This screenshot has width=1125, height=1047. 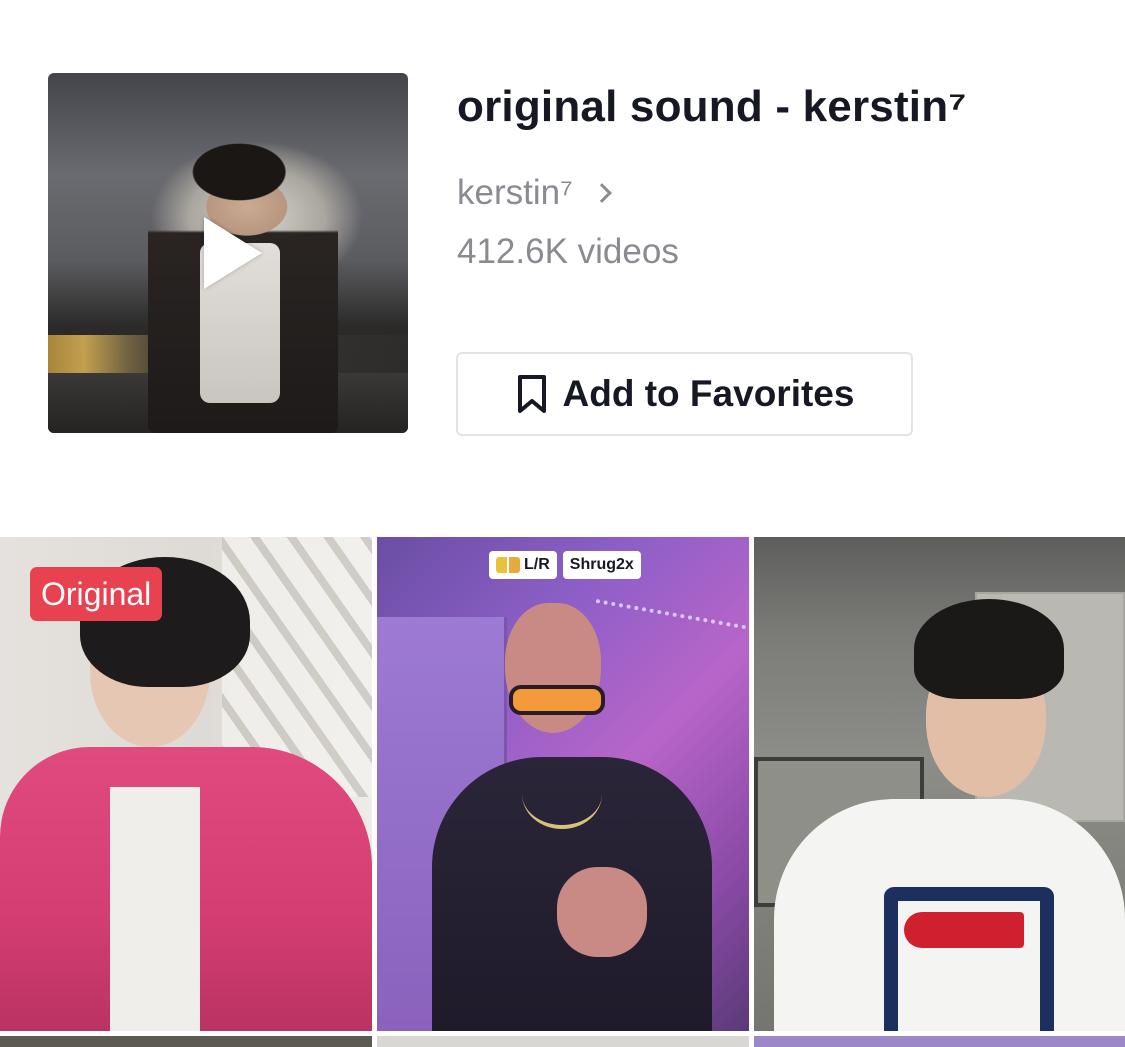 What do you see at coordinates (557, 700) in the screenshot?
I see `person-glasses` at bounding box center [557, 700].